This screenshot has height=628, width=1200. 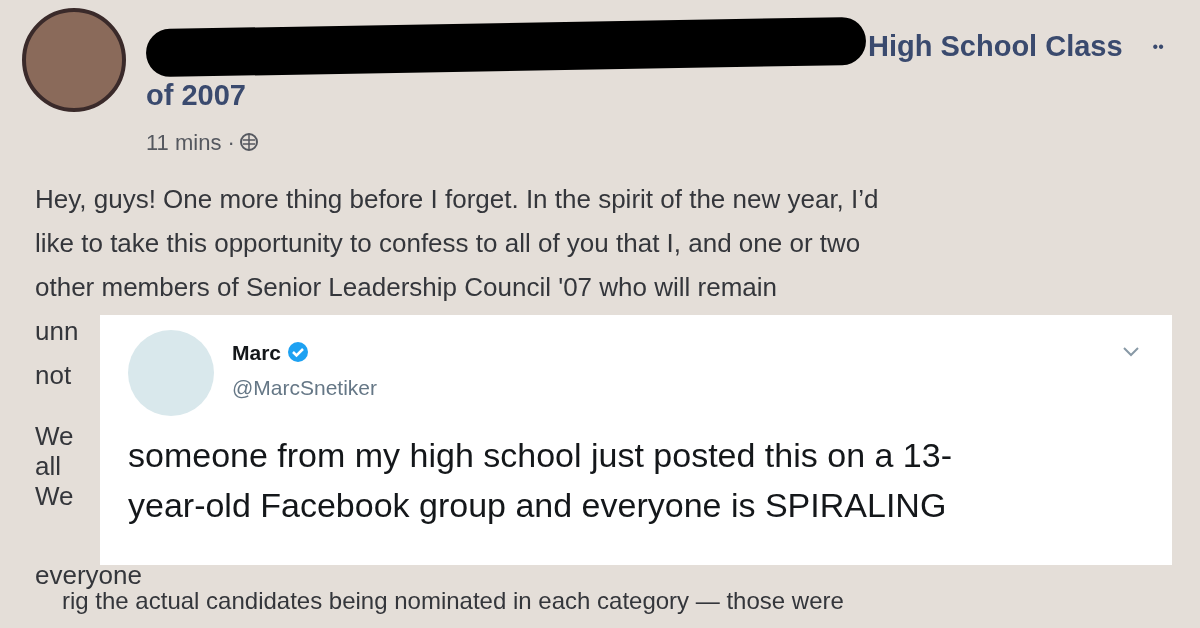 What do you see at coordinates (406, 287) in the screenshot?
I see `post-text: other members of Senior Leadership Council '07 who will remain` at bounding box center [406, 287].